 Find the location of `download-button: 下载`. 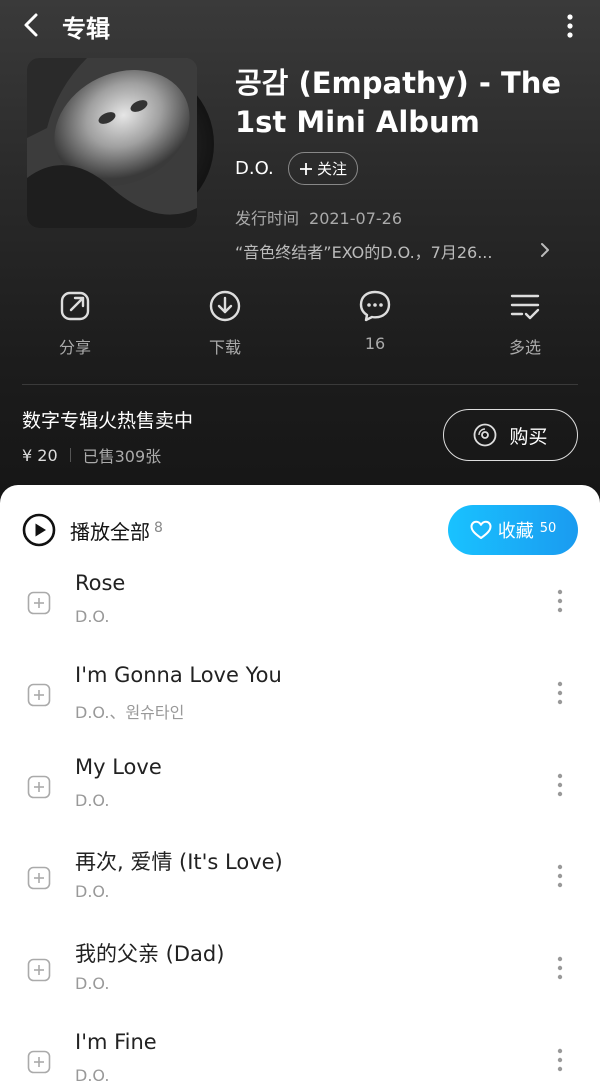

download-button: 下载 is located at coordinates (225, 323).